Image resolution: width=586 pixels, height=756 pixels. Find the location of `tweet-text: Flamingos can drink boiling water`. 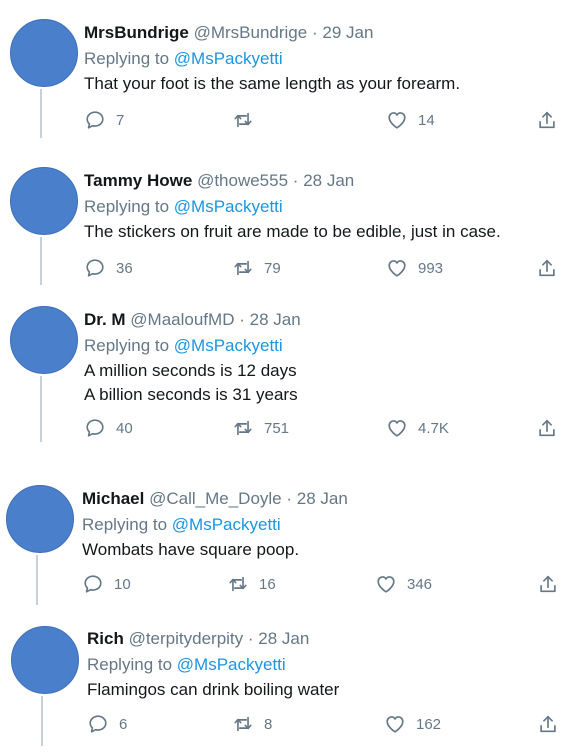

tweet-text: Flamingos can drink boiling water is located at coordinates (213, 689).